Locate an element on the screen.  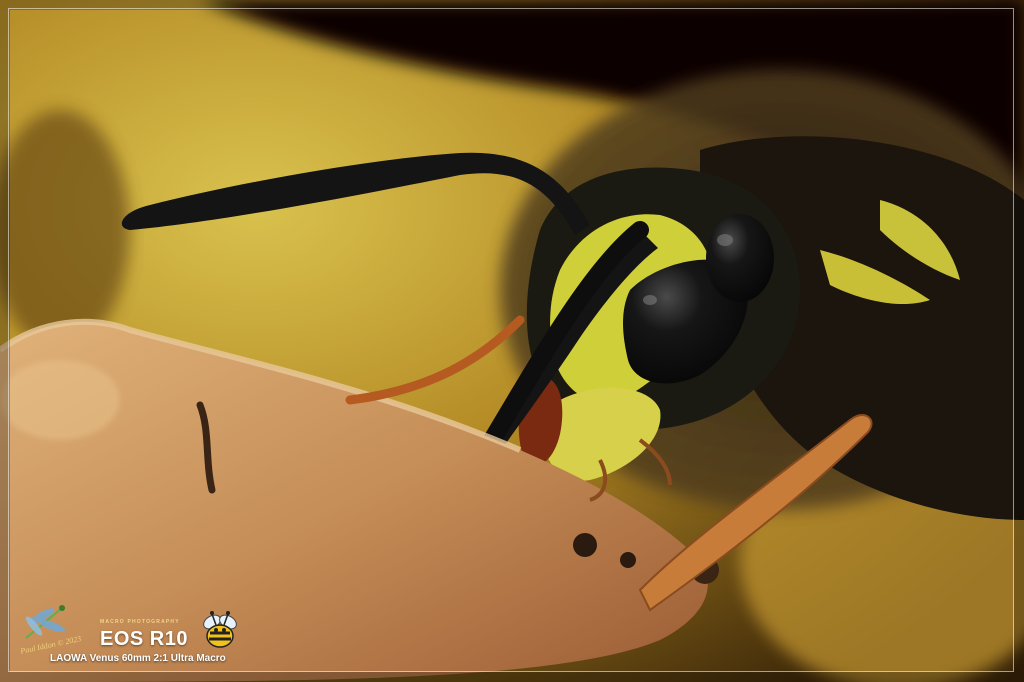
author-signature: Paul Iddon © 2023 is located at coordinates (50, 645).